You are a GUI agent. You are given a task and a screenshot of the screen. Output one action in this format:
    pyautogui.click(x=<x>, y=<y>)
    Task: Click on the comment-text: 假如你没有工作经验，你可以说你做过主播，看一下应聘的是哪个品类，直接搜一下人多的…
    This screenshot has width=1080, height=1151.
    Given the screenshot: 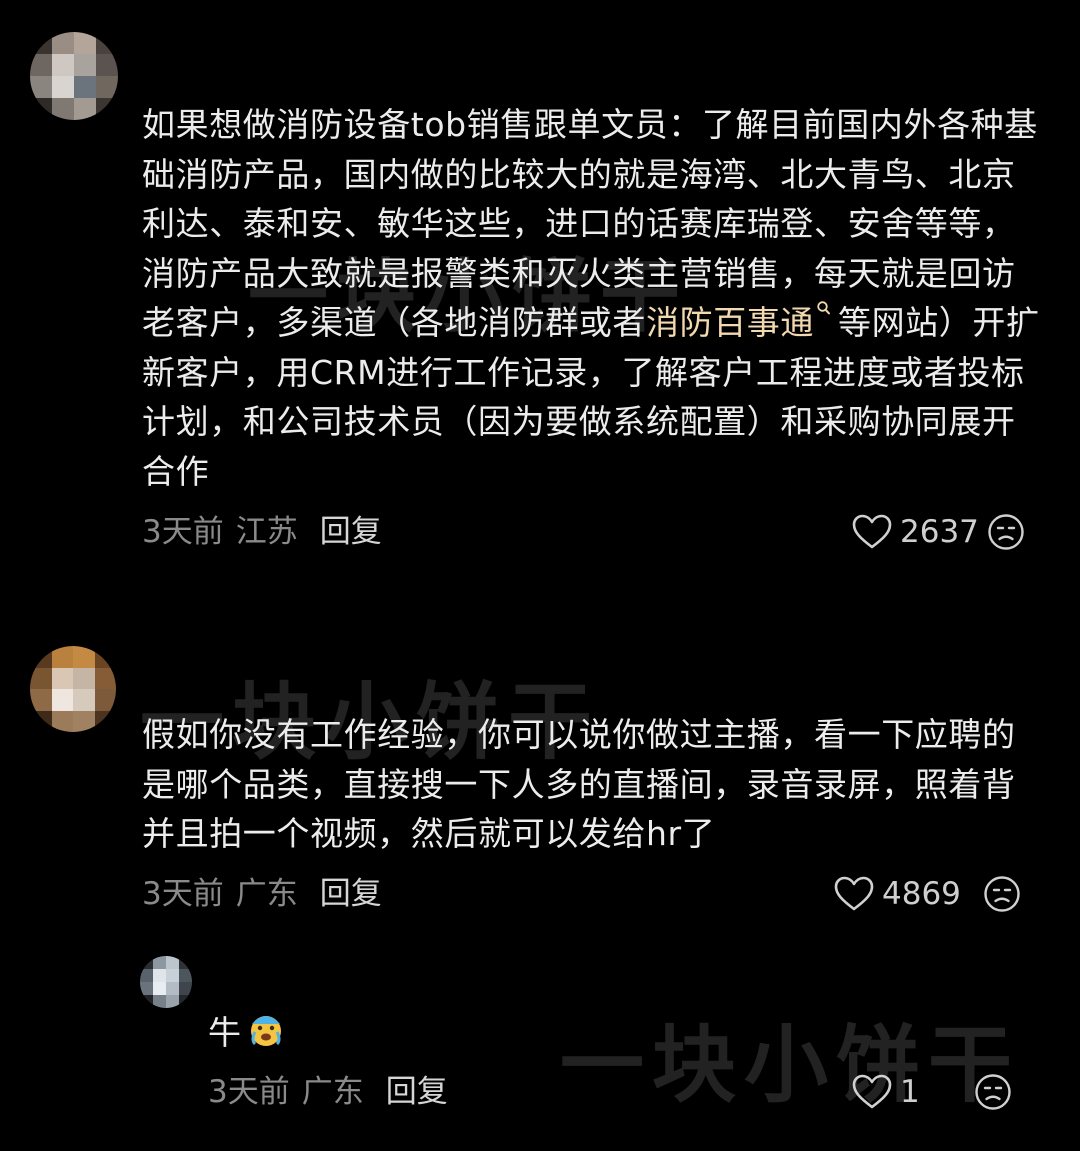 What is the action you would take?
    pyautogui.click(x=579, y=784)
    